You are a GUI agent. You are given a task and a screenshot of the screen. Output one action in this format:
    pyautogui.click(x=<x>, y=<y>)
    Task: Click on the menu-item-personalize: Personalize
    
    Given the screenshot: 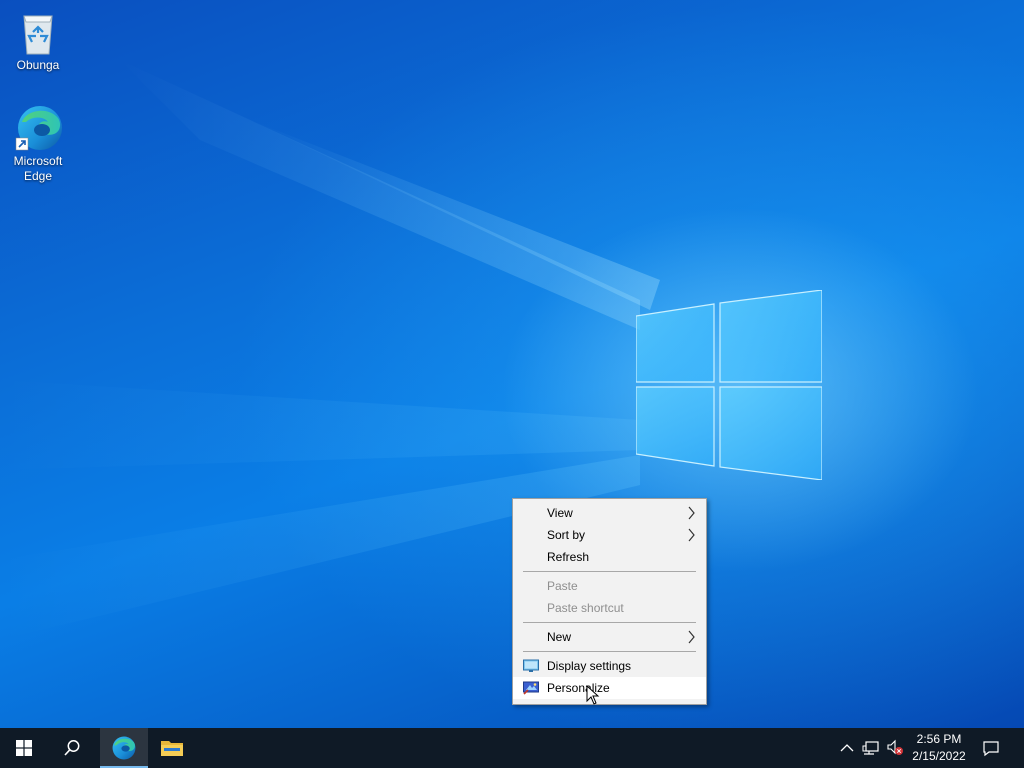 What is the action you would take?
    pyautogui.click(x=609, y=688)
    